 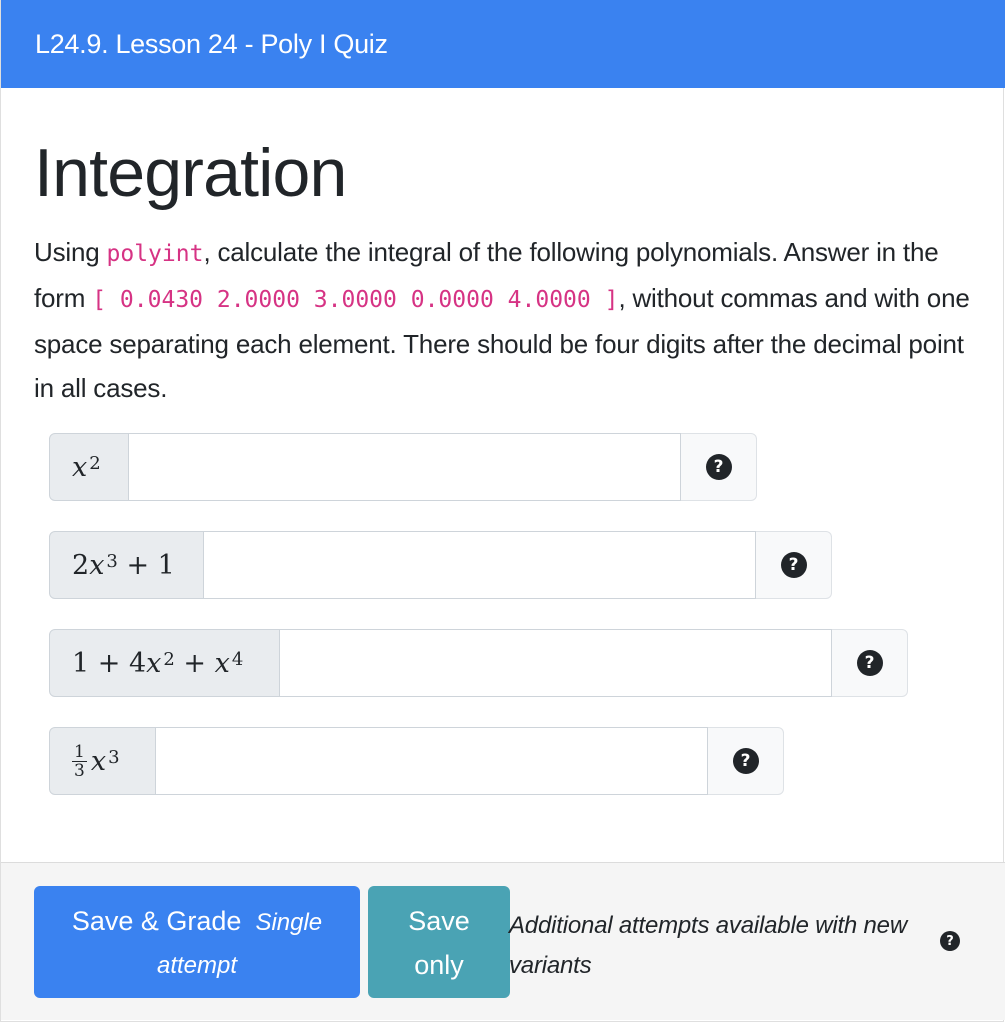 I want to click on save-only-line2: only, so click(x=439, y=965).